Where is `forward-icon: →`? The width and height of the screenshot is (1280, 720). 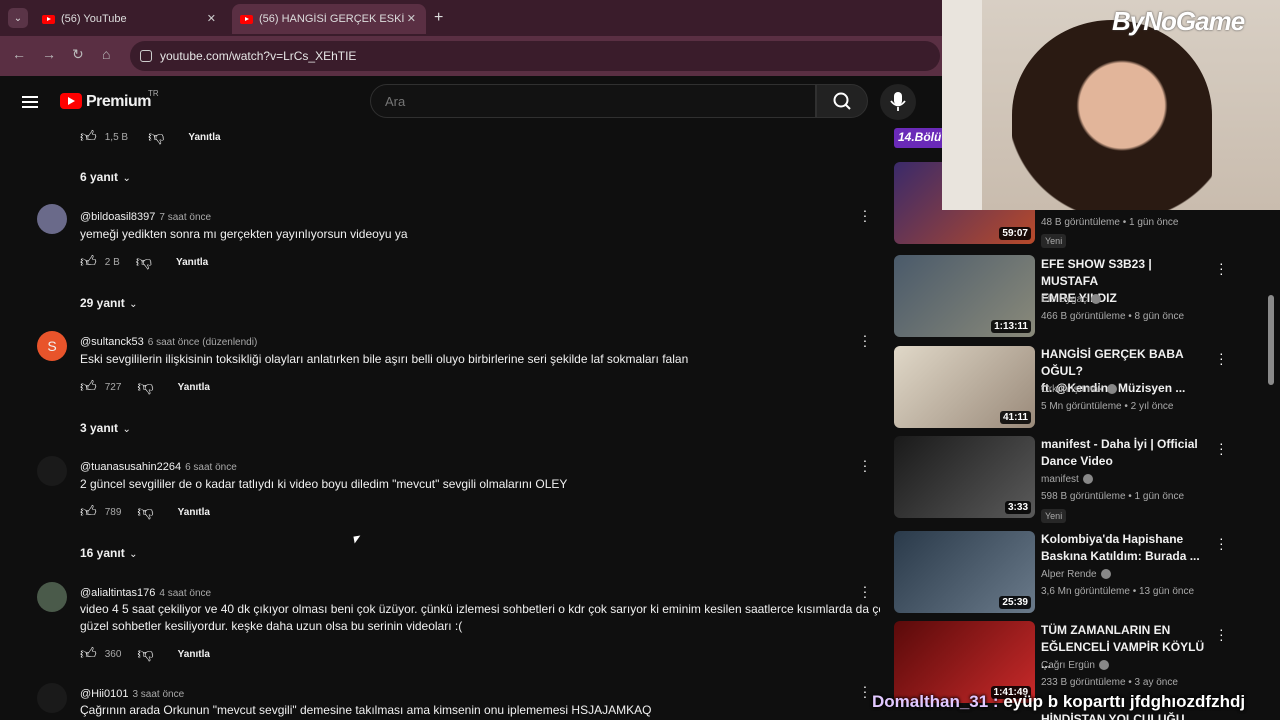
forward-icon: → is located at coordinates (49, 54).